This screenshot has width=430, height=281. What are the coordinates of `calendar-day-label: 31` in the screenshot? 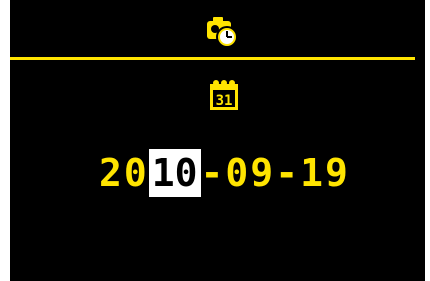 It's located at (224, 101).